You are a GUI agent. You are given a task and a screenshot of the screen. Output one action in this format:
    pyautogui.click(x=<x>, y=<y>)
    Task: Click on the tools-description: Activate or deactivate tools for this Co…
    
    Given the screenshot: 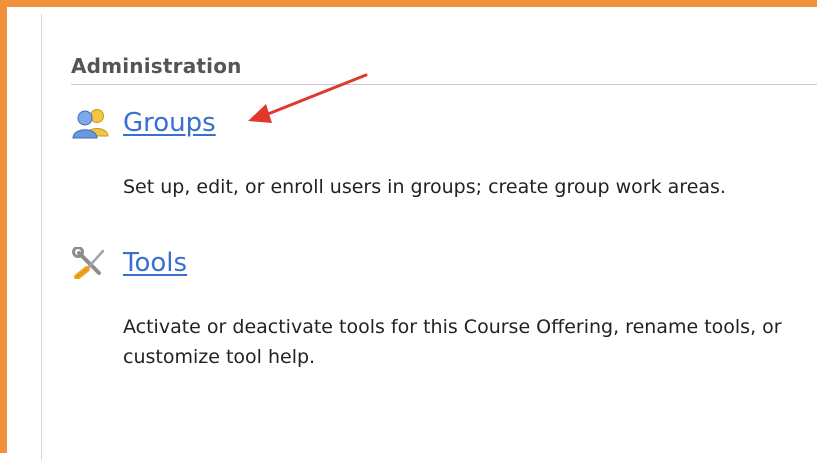 What is the action you would take?
    pyautogui.click(x=452, y=342)
    